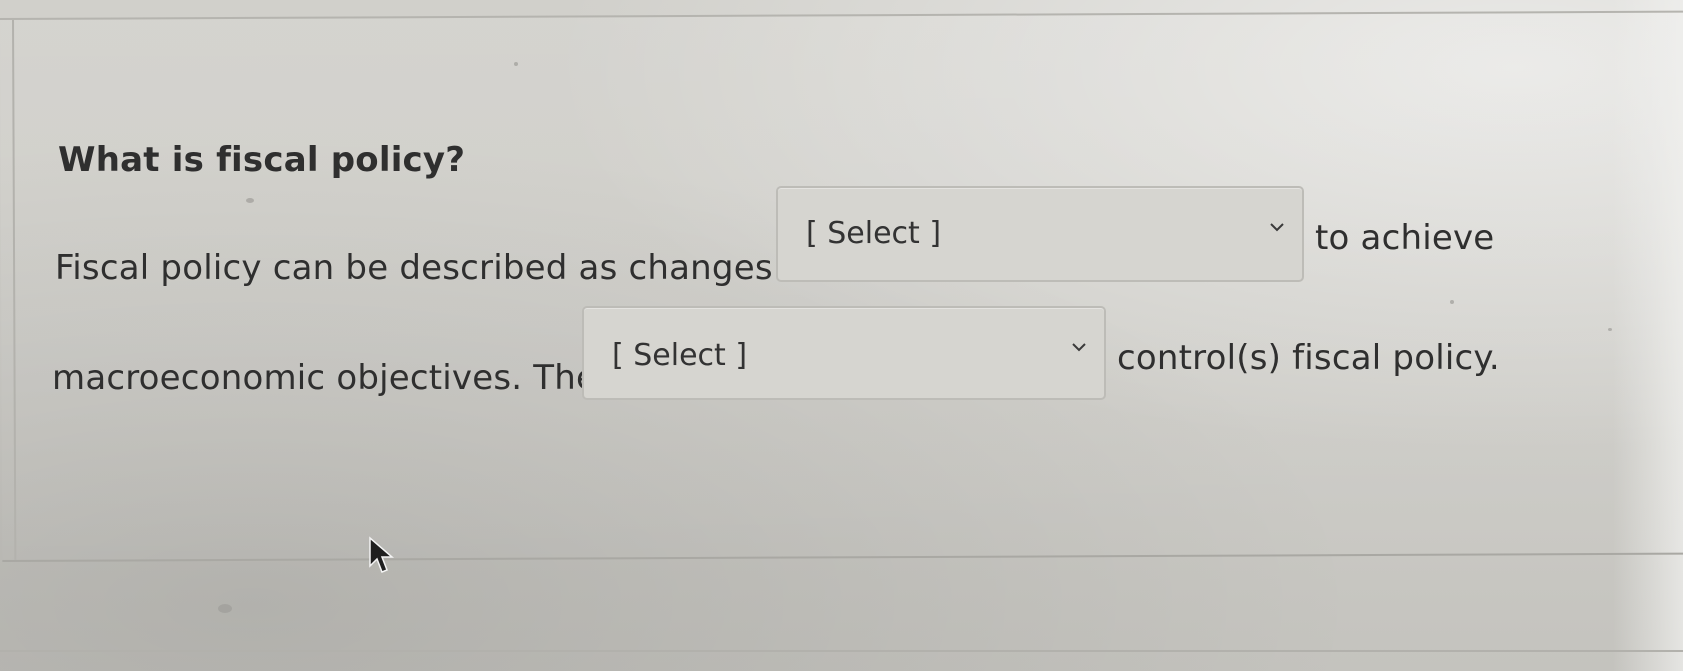  Describe the element at coordinates (14, 289) in the screenshot. I see `card-left-border` at that location.